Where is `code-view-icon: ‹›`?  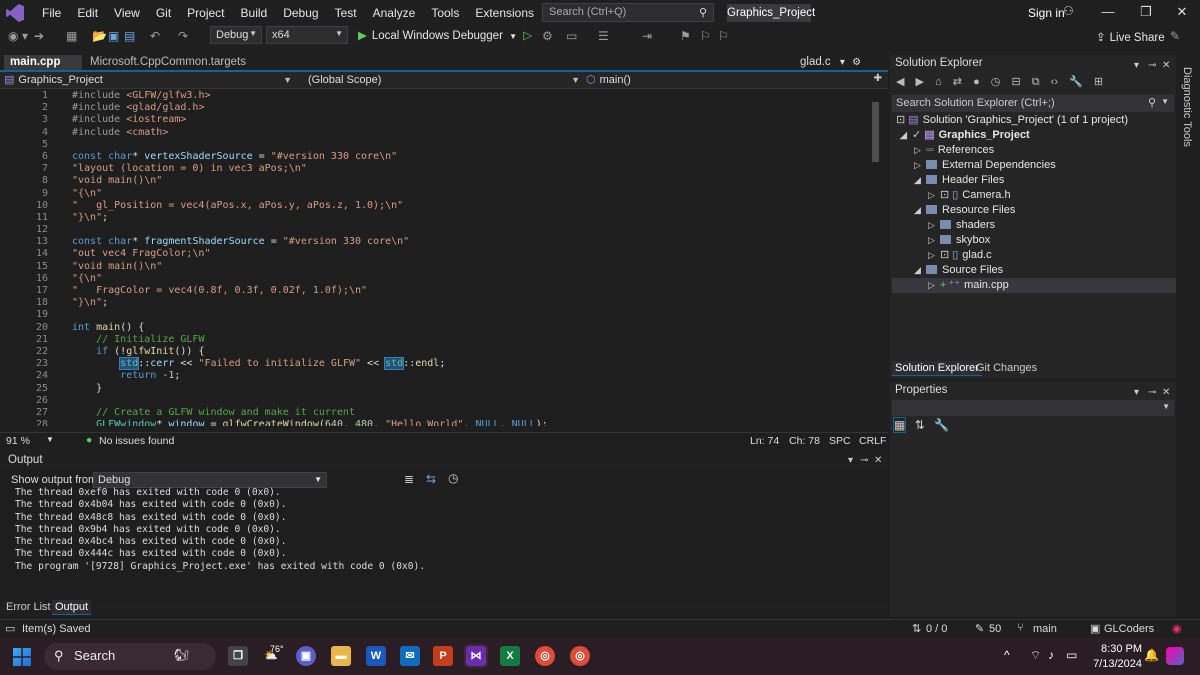
code-view-icon: ‹› is located at coordinates (1054, 82).